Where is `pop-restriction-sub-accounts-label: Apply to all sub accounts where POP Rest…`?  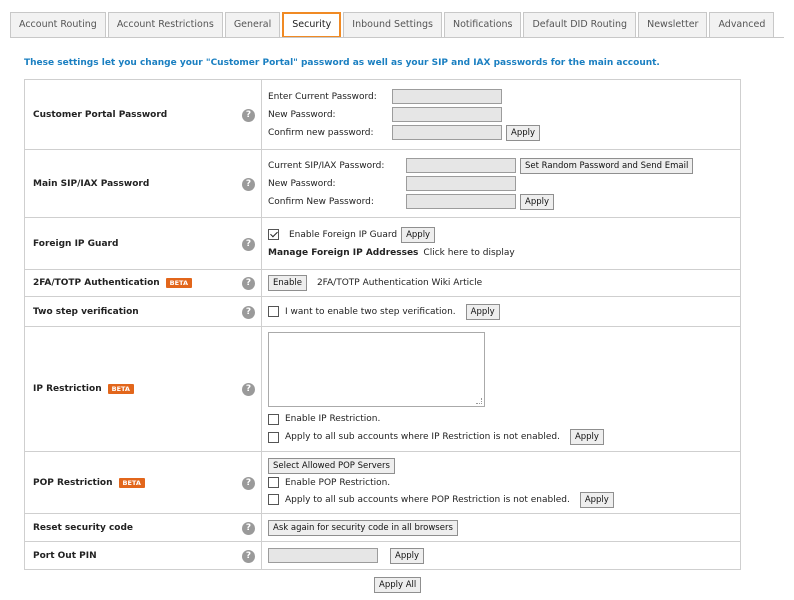
pop-restriction-sub-accounts-label: Apply to all sub accounts where POP Rest… is located at coordinates (427, 499).